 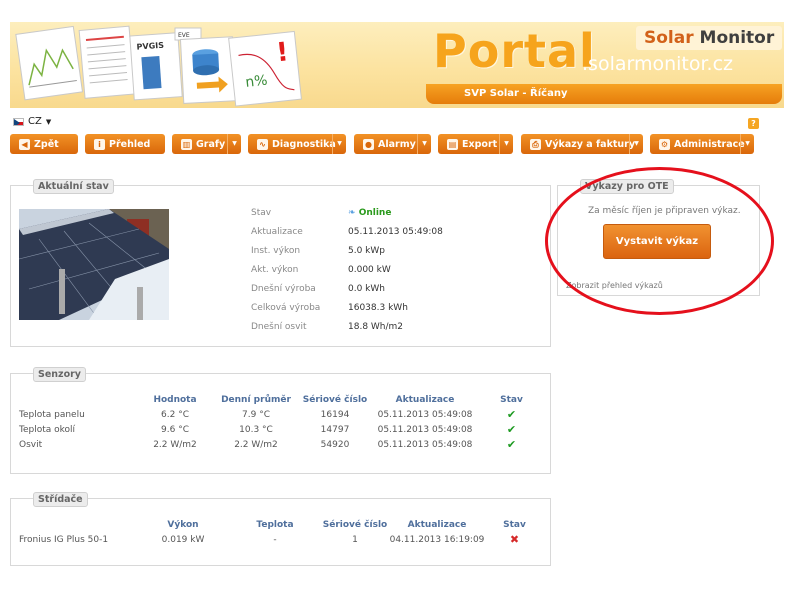 What do you see at coordinates (516, 93) in the screenshot?
I see `site-name: SVP Solar - Říčany` at bounding box center [516, 93].